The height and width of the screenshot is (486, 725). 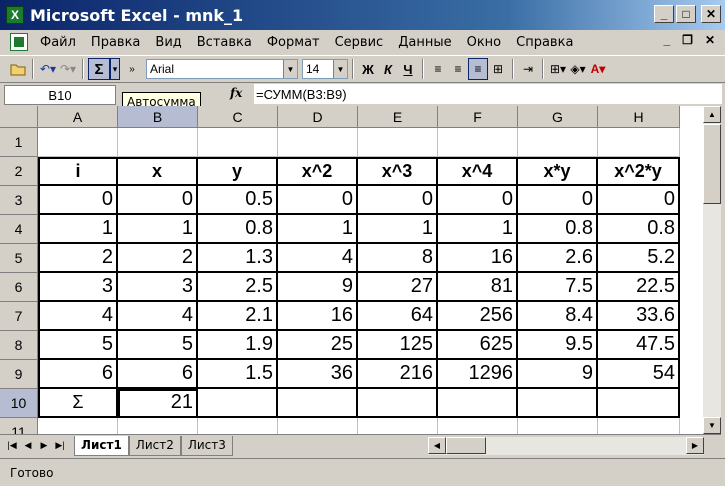 I want to click on cell-e6: 27, so click(x=398, y=287).